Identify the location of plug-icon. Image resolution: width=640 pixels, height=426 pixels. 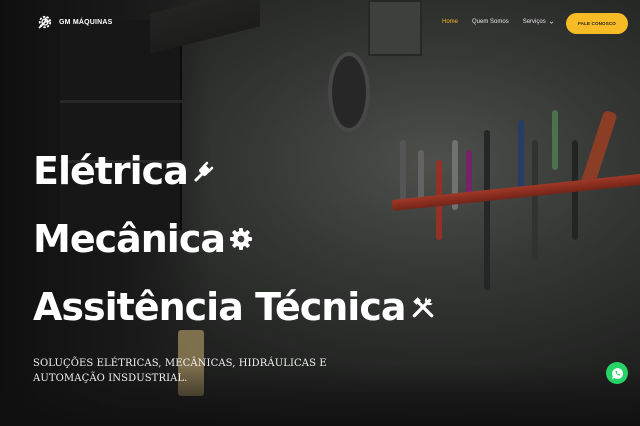
(204, 171).